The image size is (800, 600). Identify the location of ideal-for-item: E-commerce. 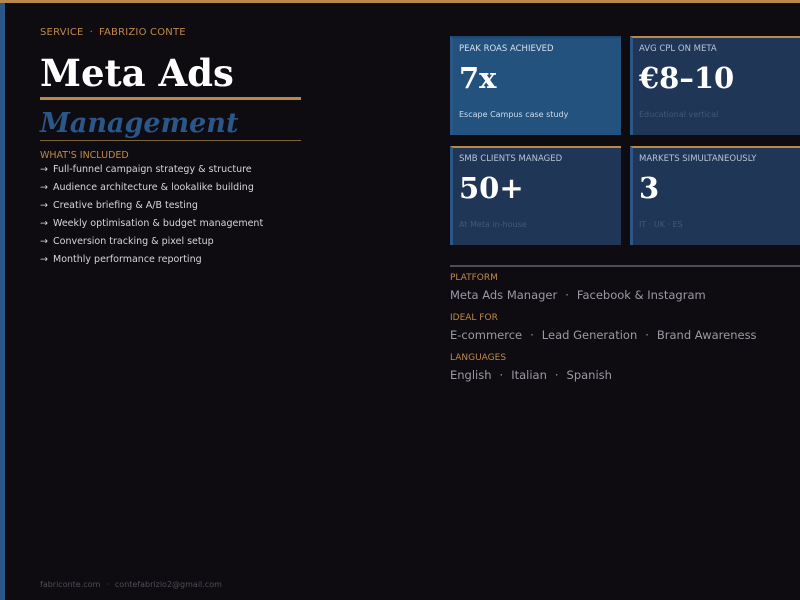
(486, 335).